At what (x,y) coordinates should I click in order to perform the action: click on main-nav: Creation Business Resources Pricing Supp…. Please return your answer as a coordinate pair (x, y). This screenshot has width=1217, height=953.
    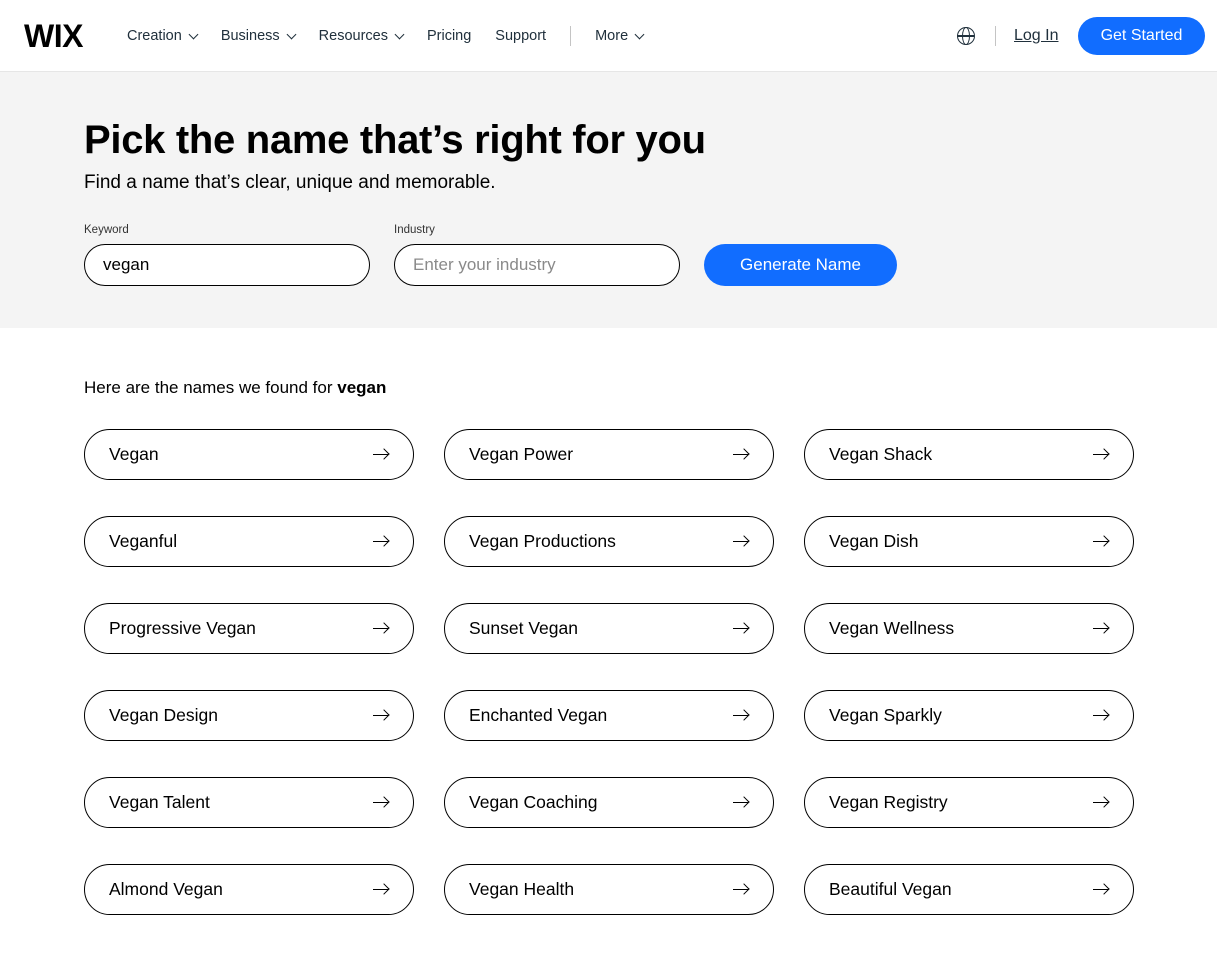
    Looking at the image, I should click on (397, 36).